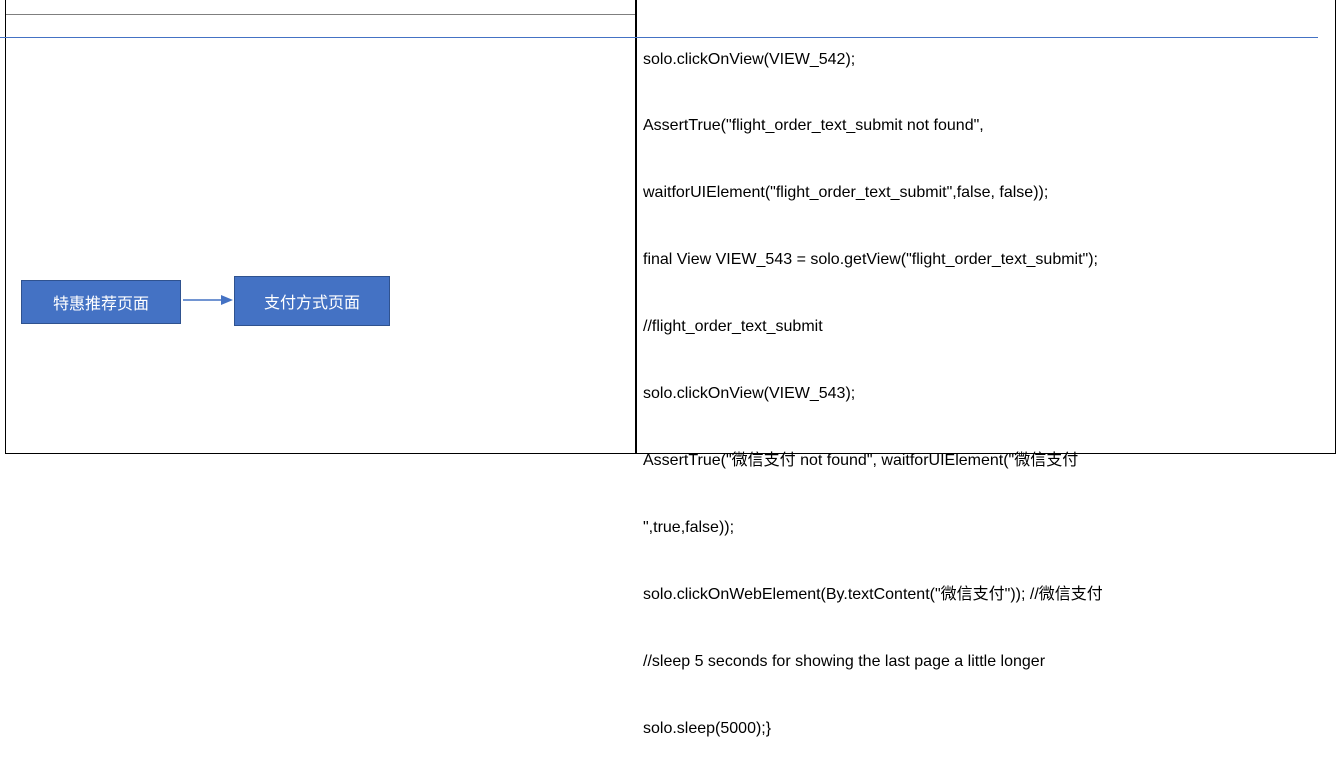 The image size is (1339, 762). I want to click on code-line: solo.clickOnView(VIEW_543);, so click(749, 394).